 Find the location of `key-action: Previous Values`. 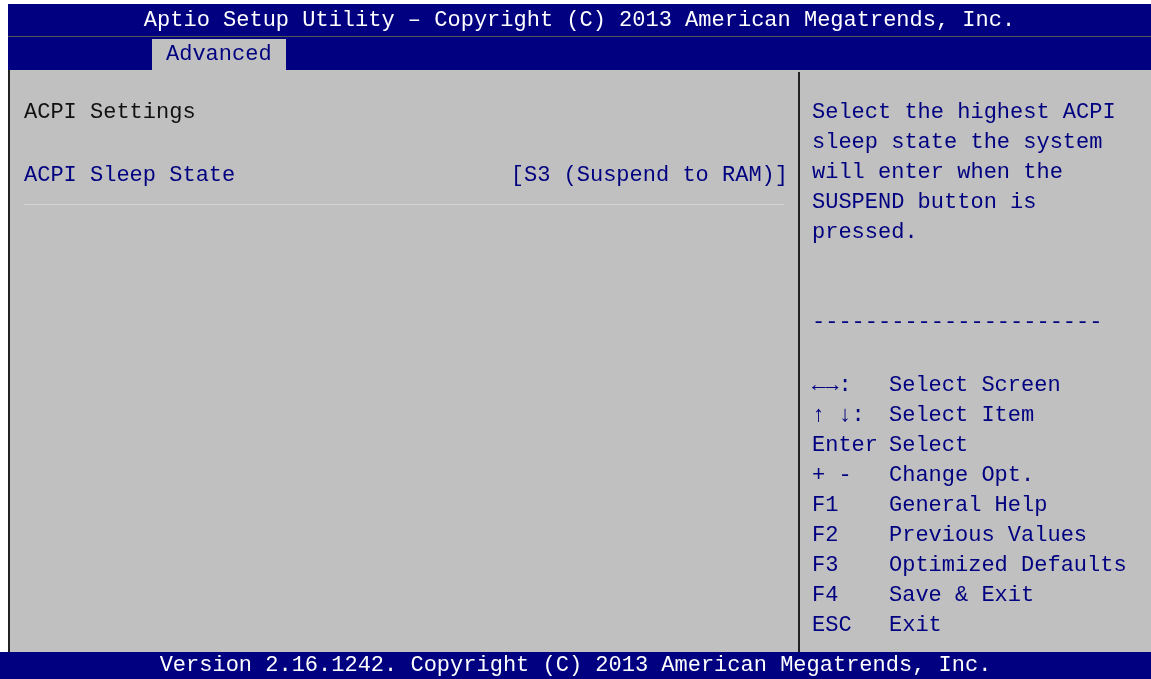

key-action: Previous Values is located at coordinates (988, 536).